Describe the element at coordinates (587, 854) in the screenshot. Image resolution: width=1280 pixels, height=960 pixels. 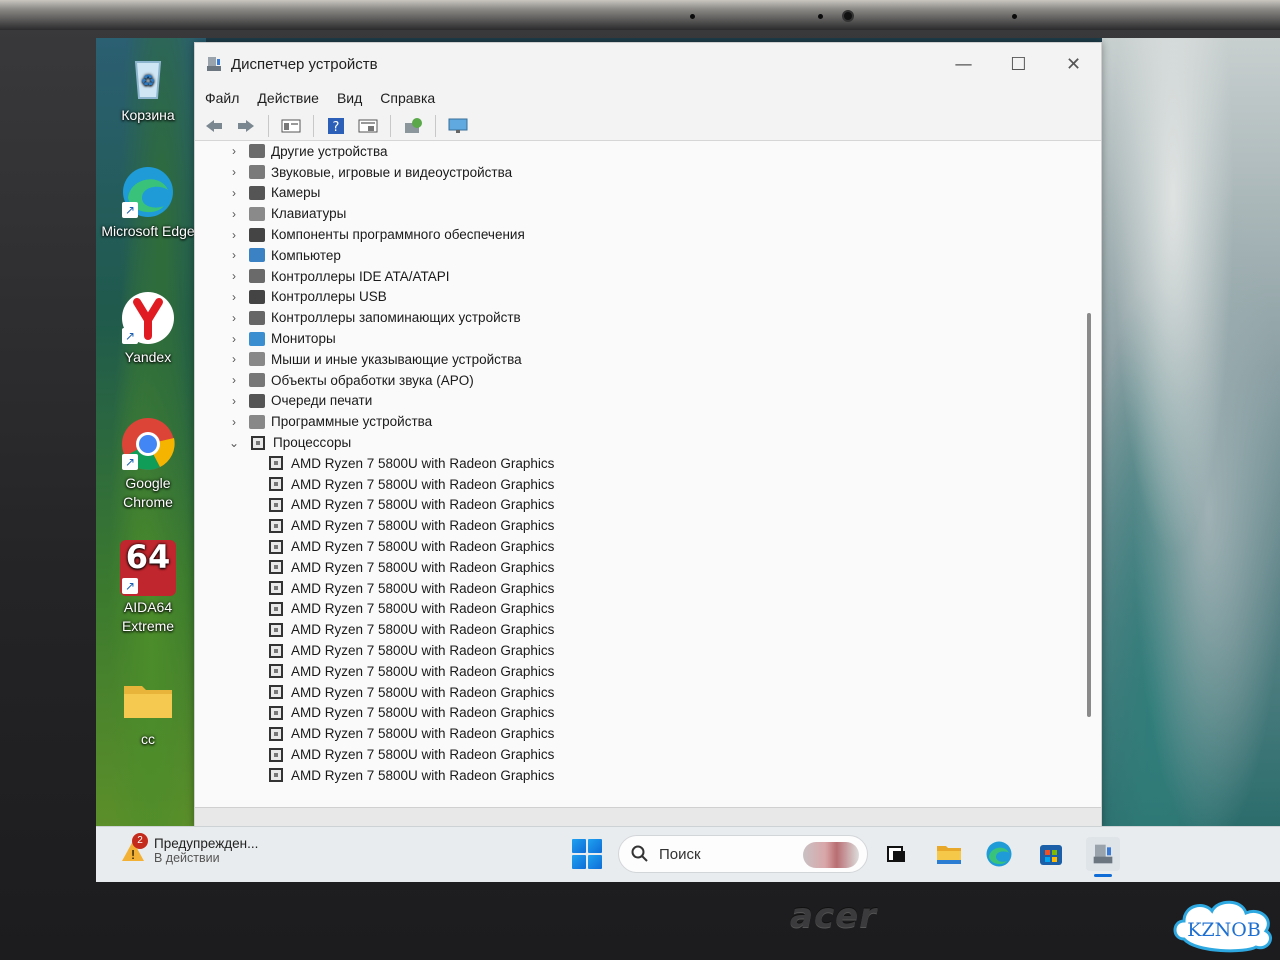
I see `start-button` at that location.